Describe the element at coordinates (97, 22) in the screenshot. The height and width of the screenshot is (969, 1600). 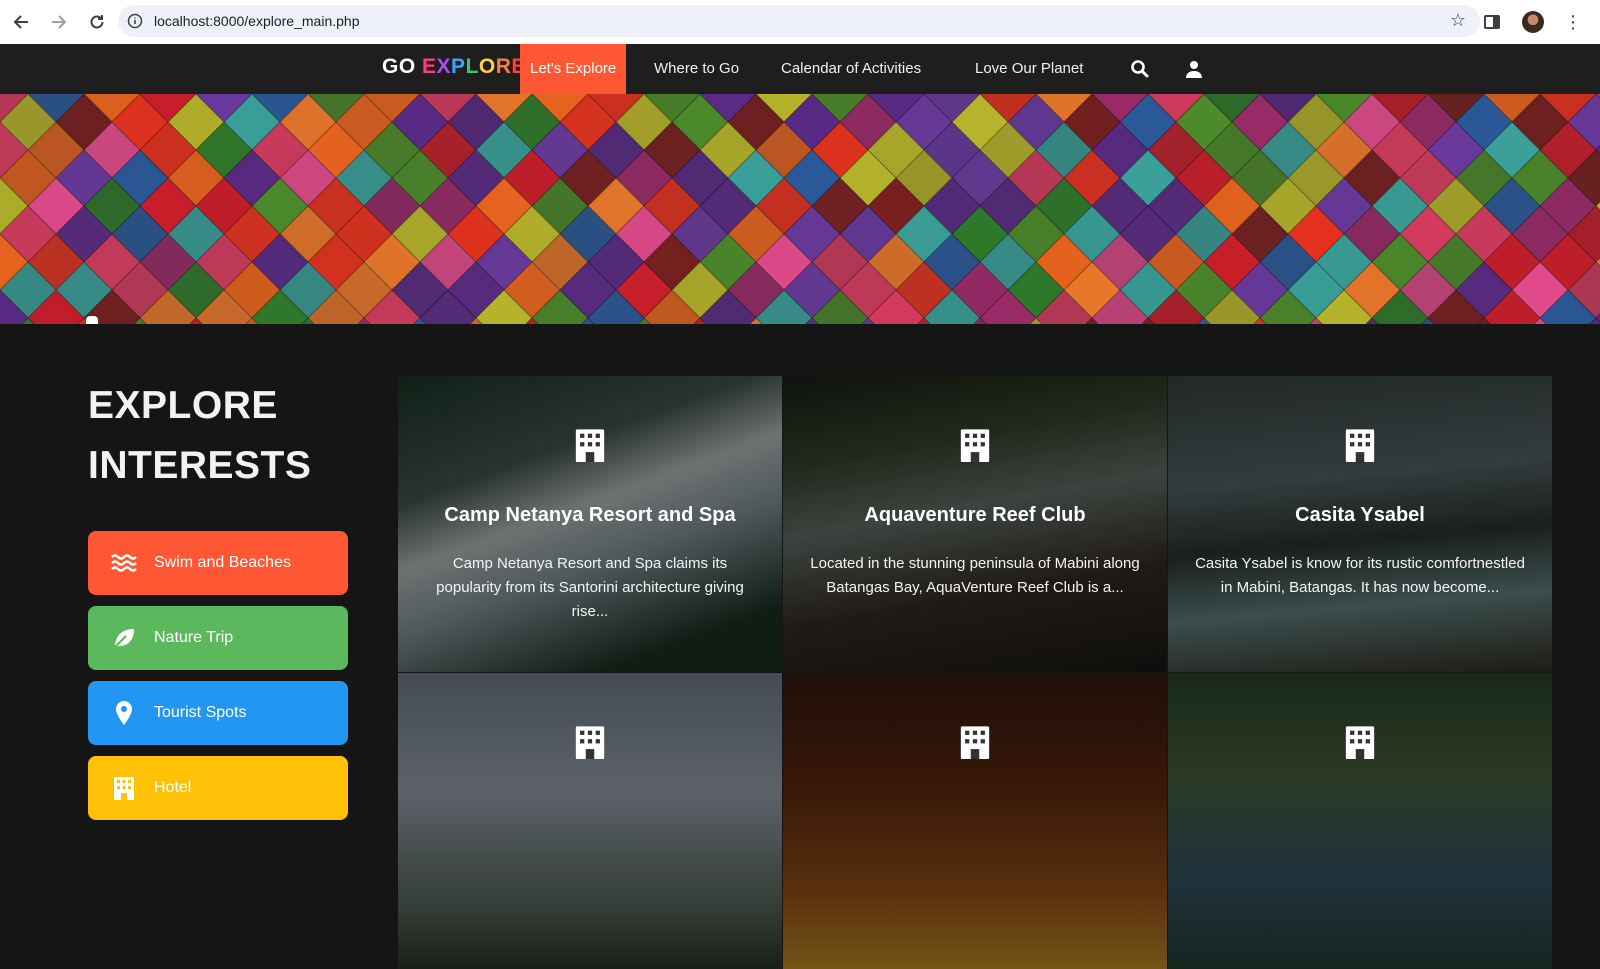
I see `reload-icon` at that location.